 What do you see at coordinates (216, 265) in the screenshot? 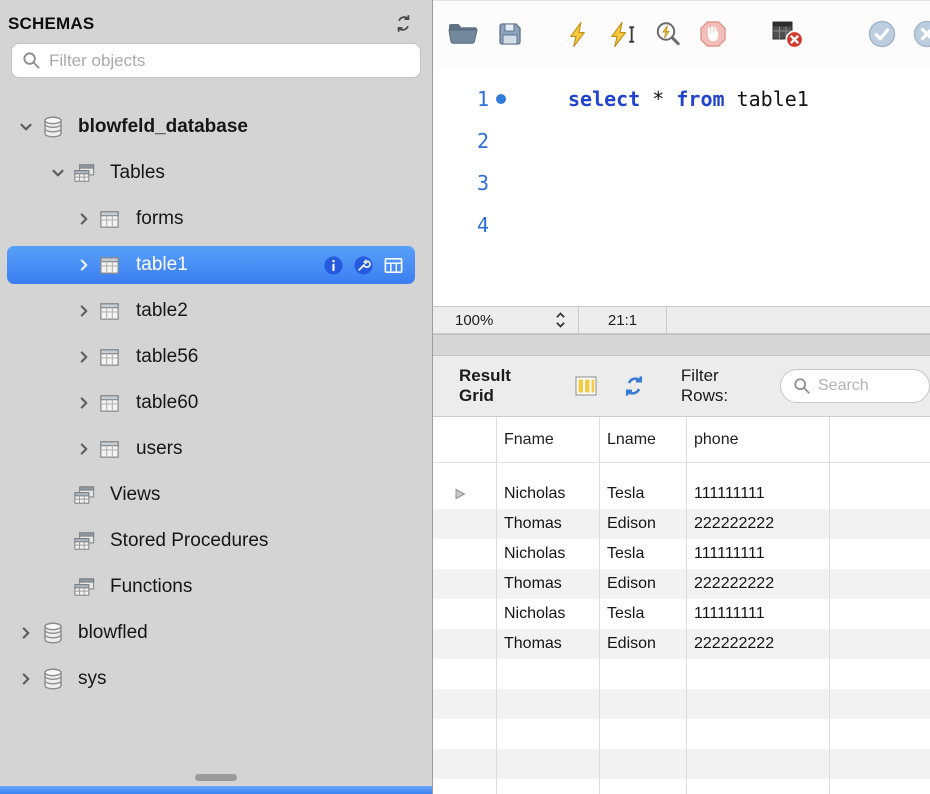
I see `tree-item-table1: table1` at bounding box center [216, 265].